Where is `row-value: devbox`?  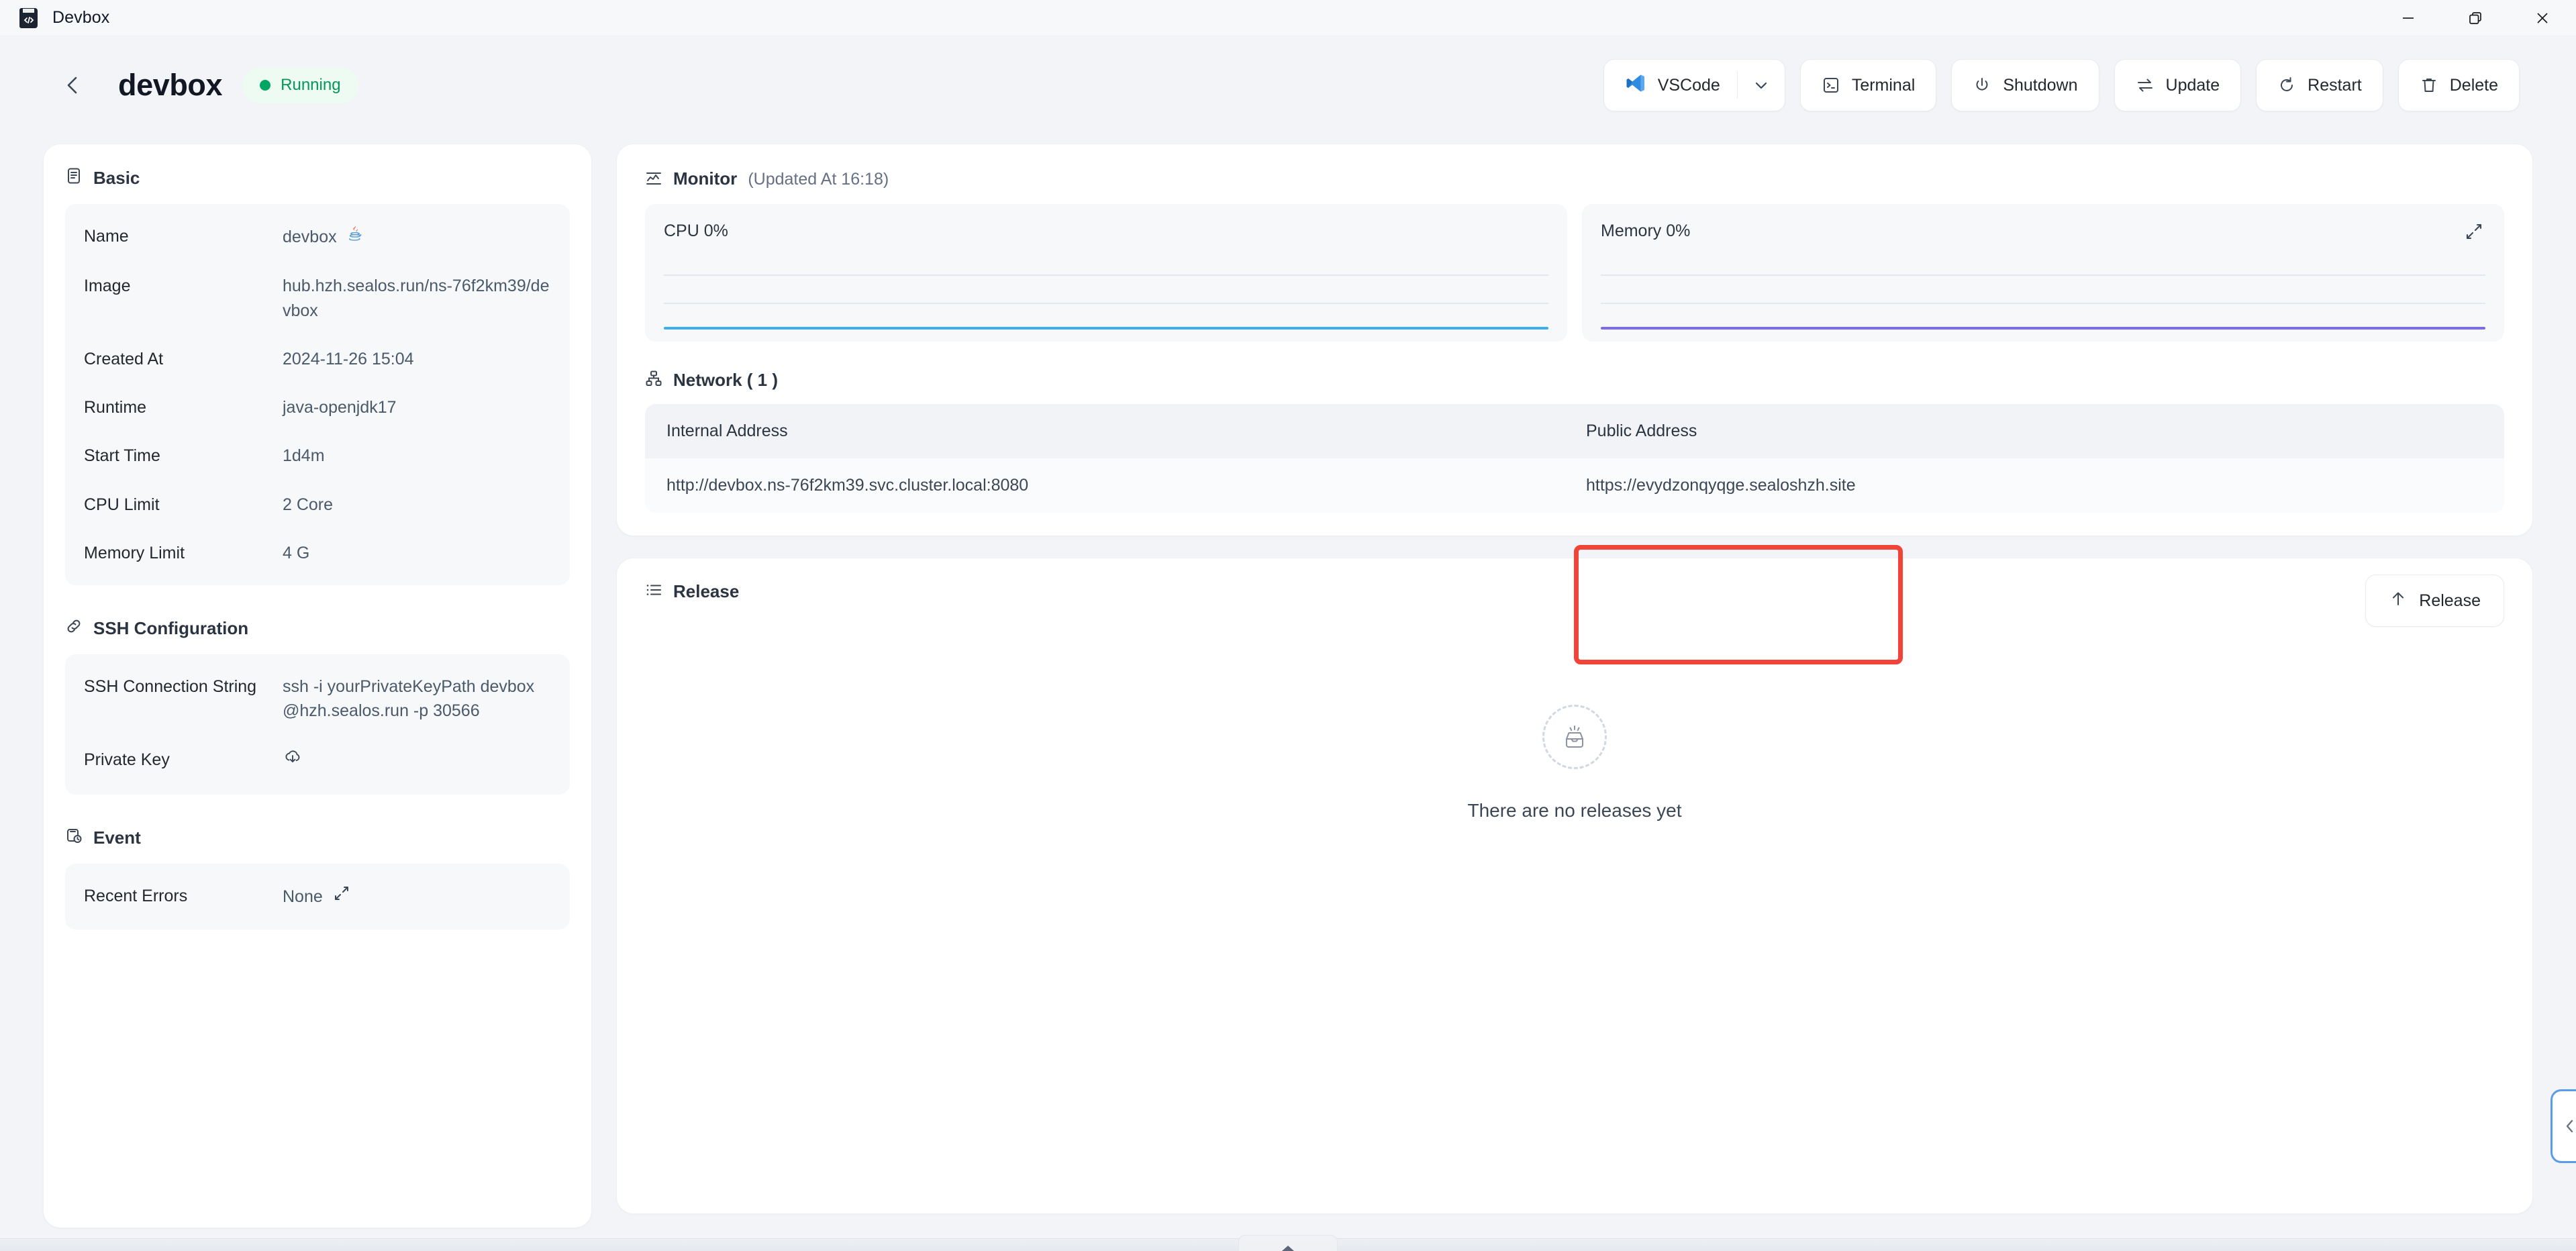 row-value: devbox is located at coordinates (323, 237).